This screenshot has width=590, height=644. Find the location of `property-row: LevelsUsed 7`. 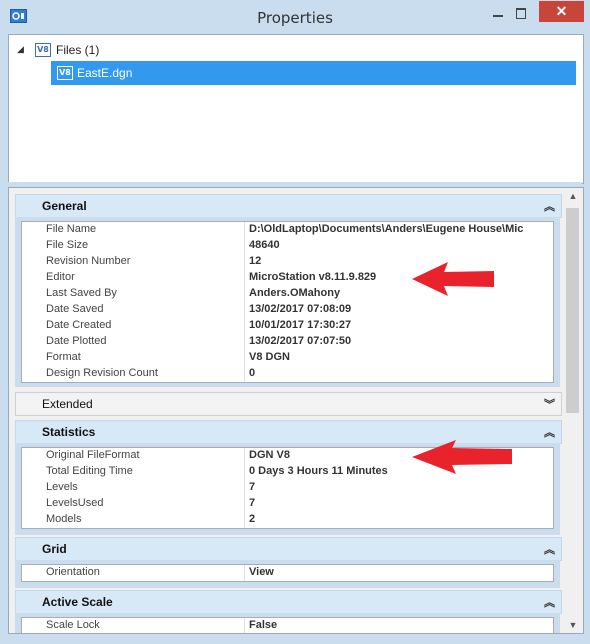

property-row: LevelsUsed 7 is located at coordinates (287, 504).